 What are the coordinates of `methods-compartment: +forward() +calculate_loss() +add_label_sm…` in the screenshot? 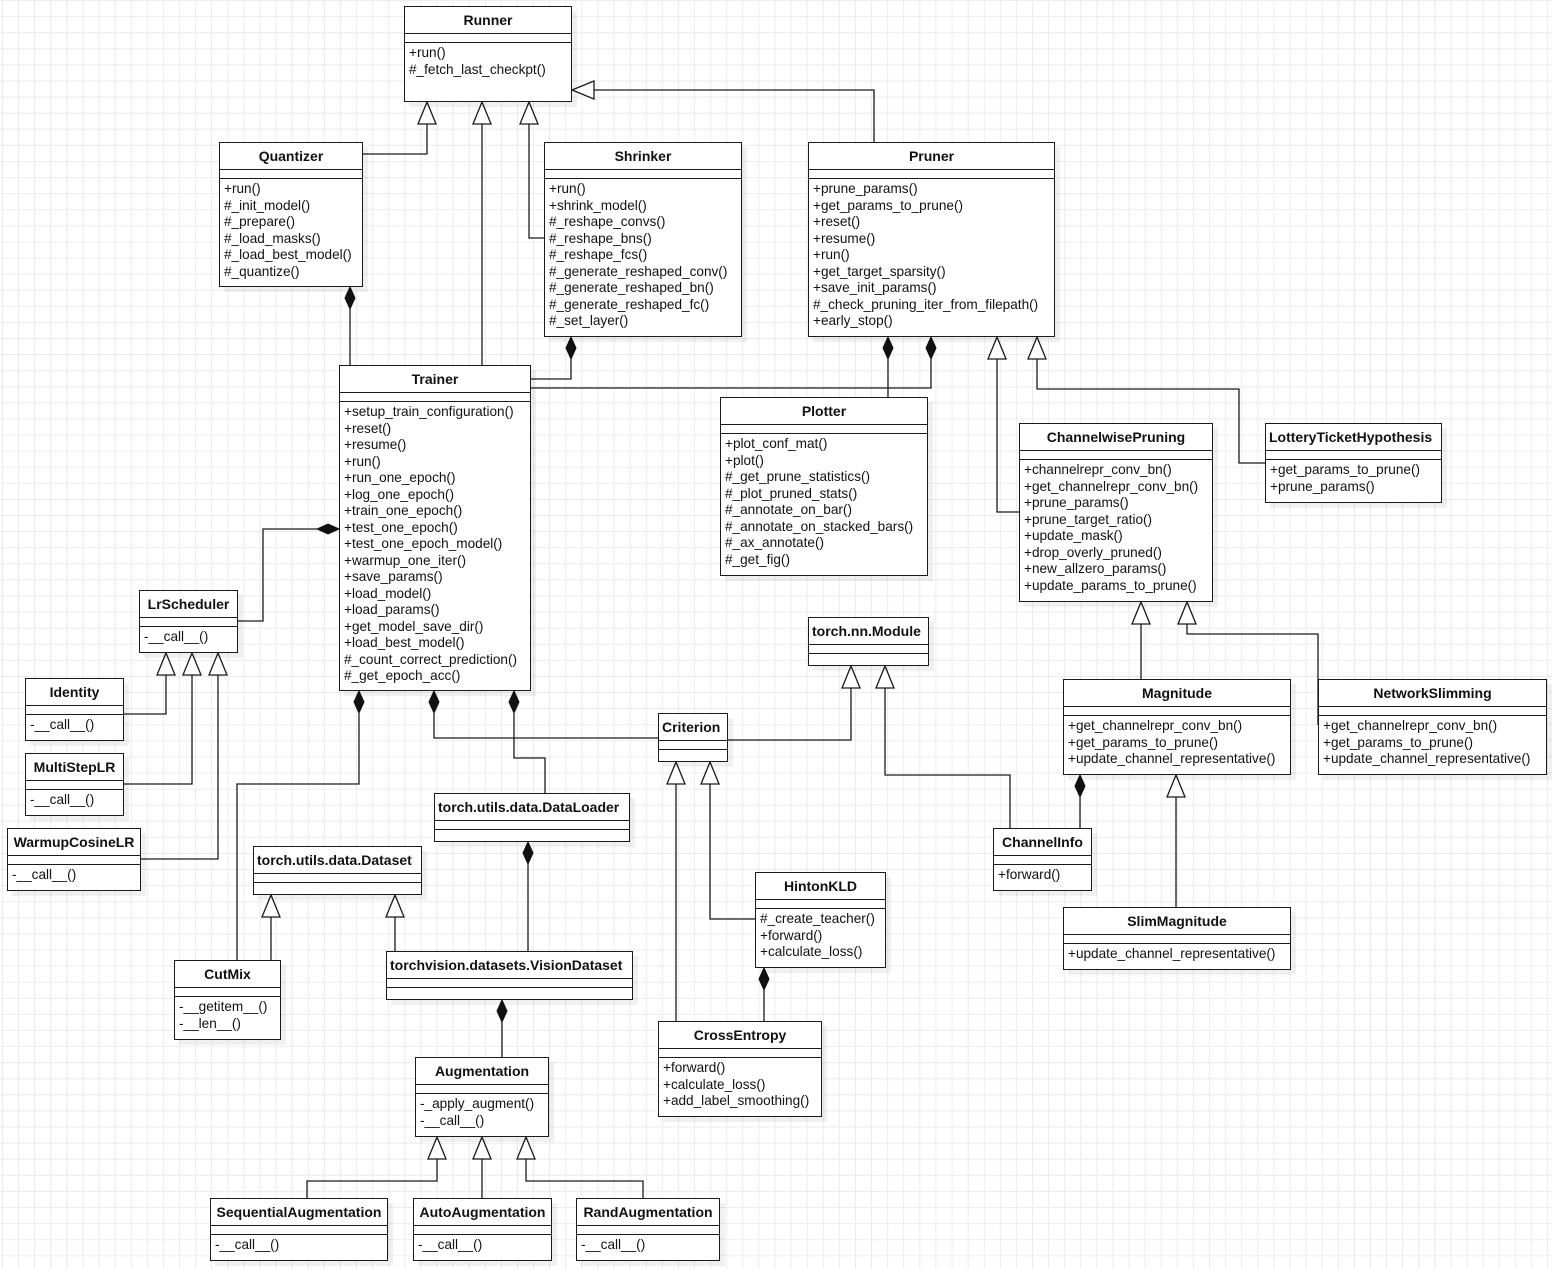 It's located at (740, 1084).